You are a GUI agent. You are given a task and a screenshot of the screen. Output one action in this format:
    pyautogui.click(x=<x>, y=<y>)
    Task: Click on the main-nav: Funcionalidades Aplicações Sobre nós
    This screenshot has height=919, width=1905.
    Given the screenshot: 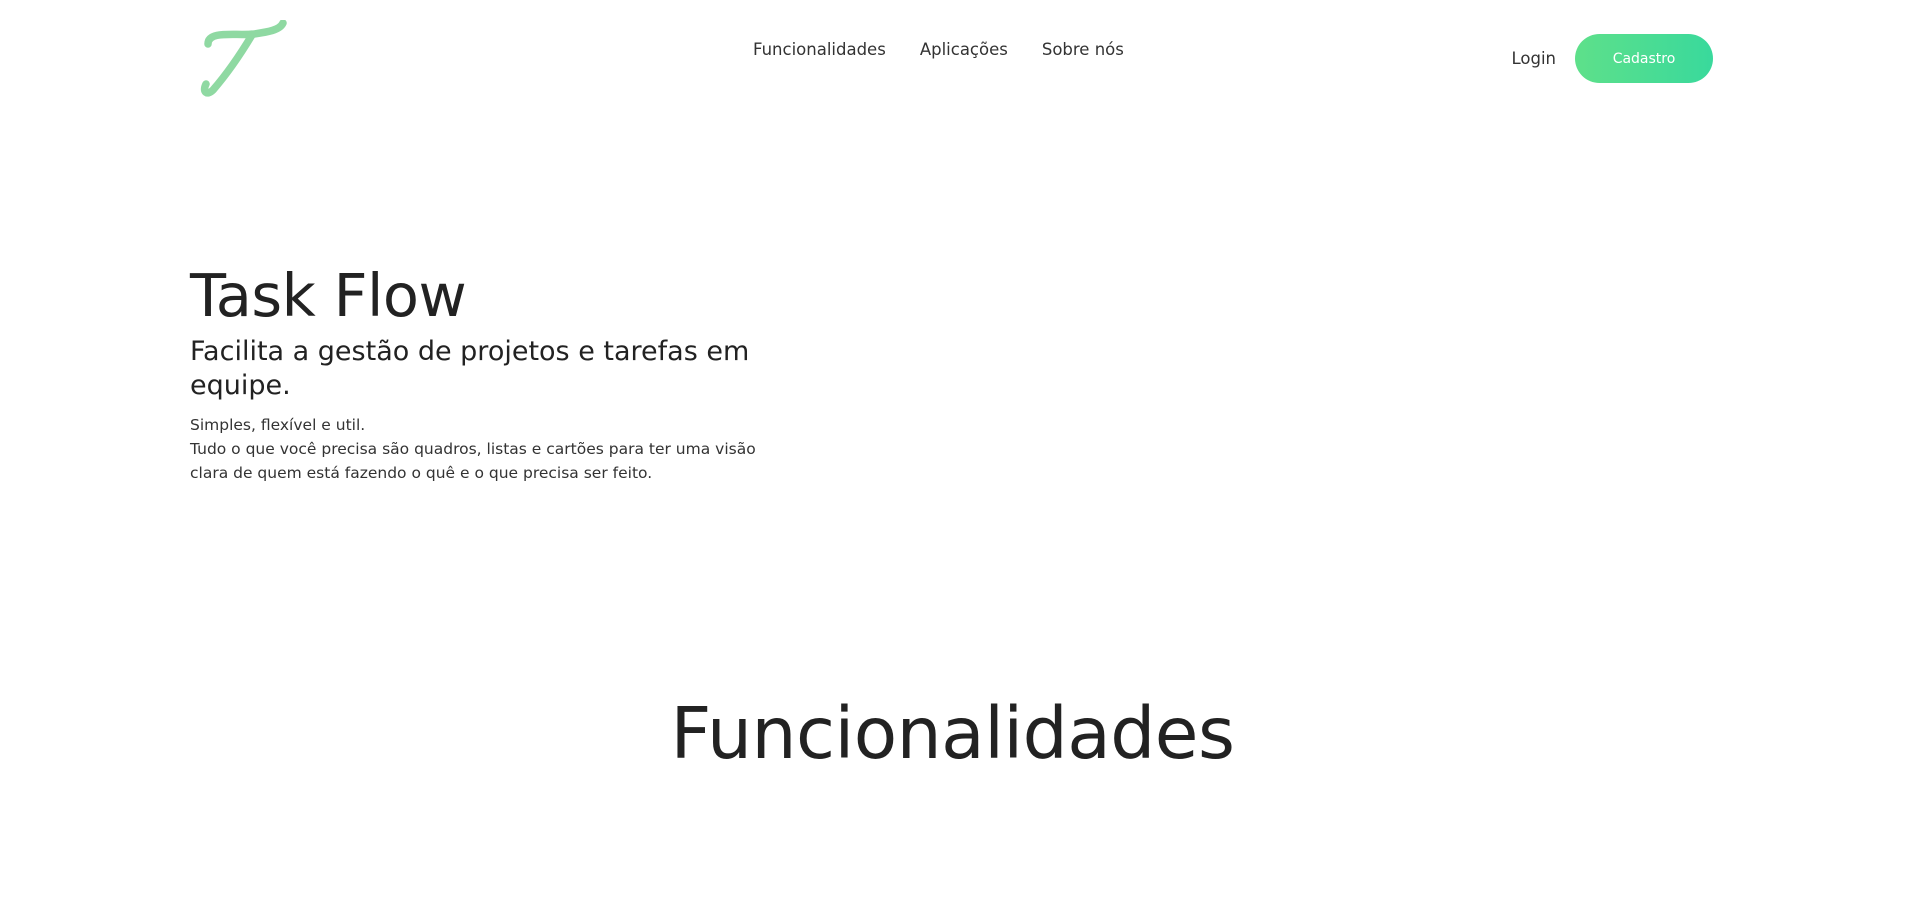 What is the action you would take?
    pyautogui.click(x=938, y=49)
    